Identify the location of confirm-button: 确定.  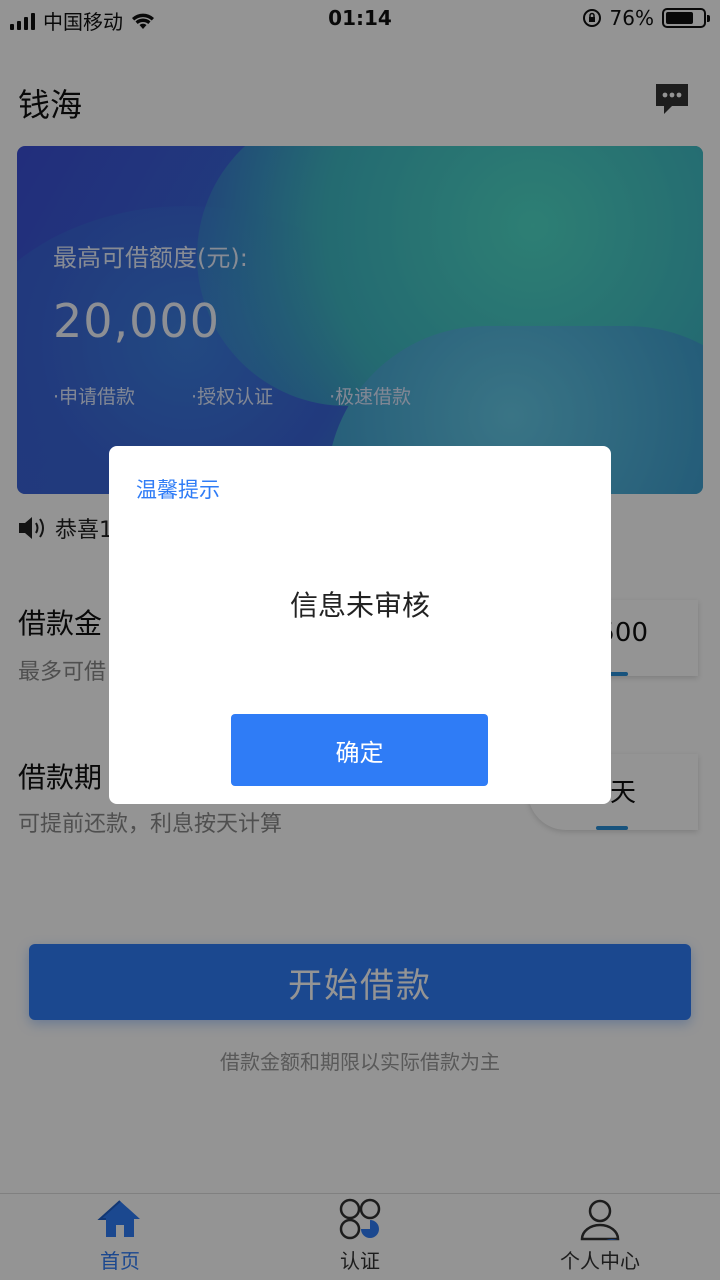
(359, 750).